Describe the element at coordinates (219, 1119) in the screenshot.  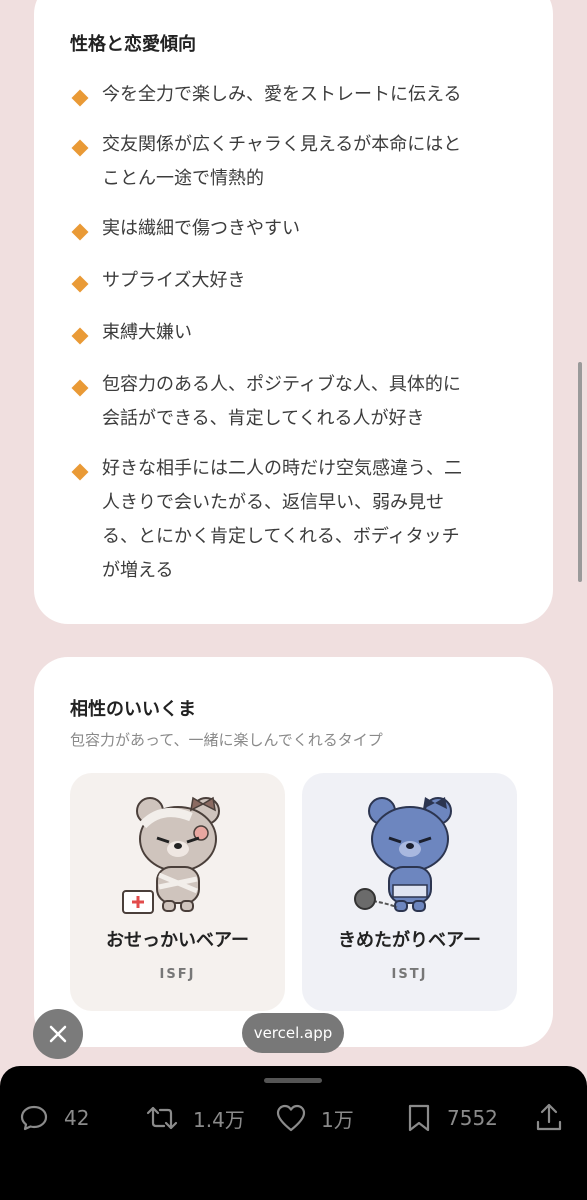
I see `retweet-count: 1.4万` at that location.